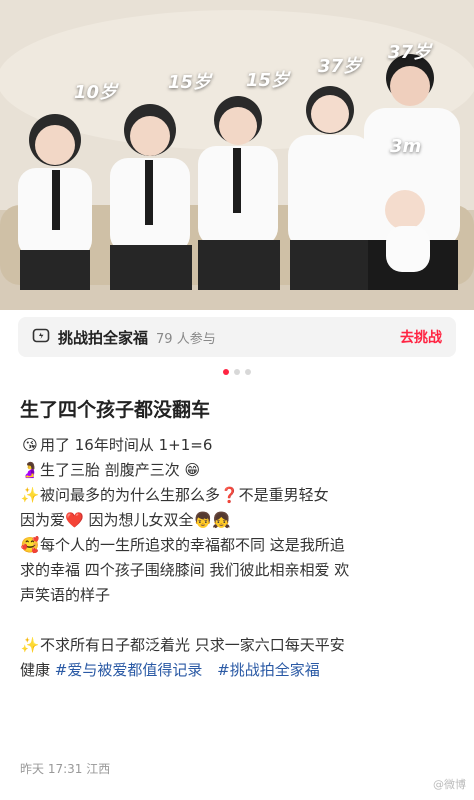  I want to click on join-challenge-button: 去挑战, so click(421, 337).